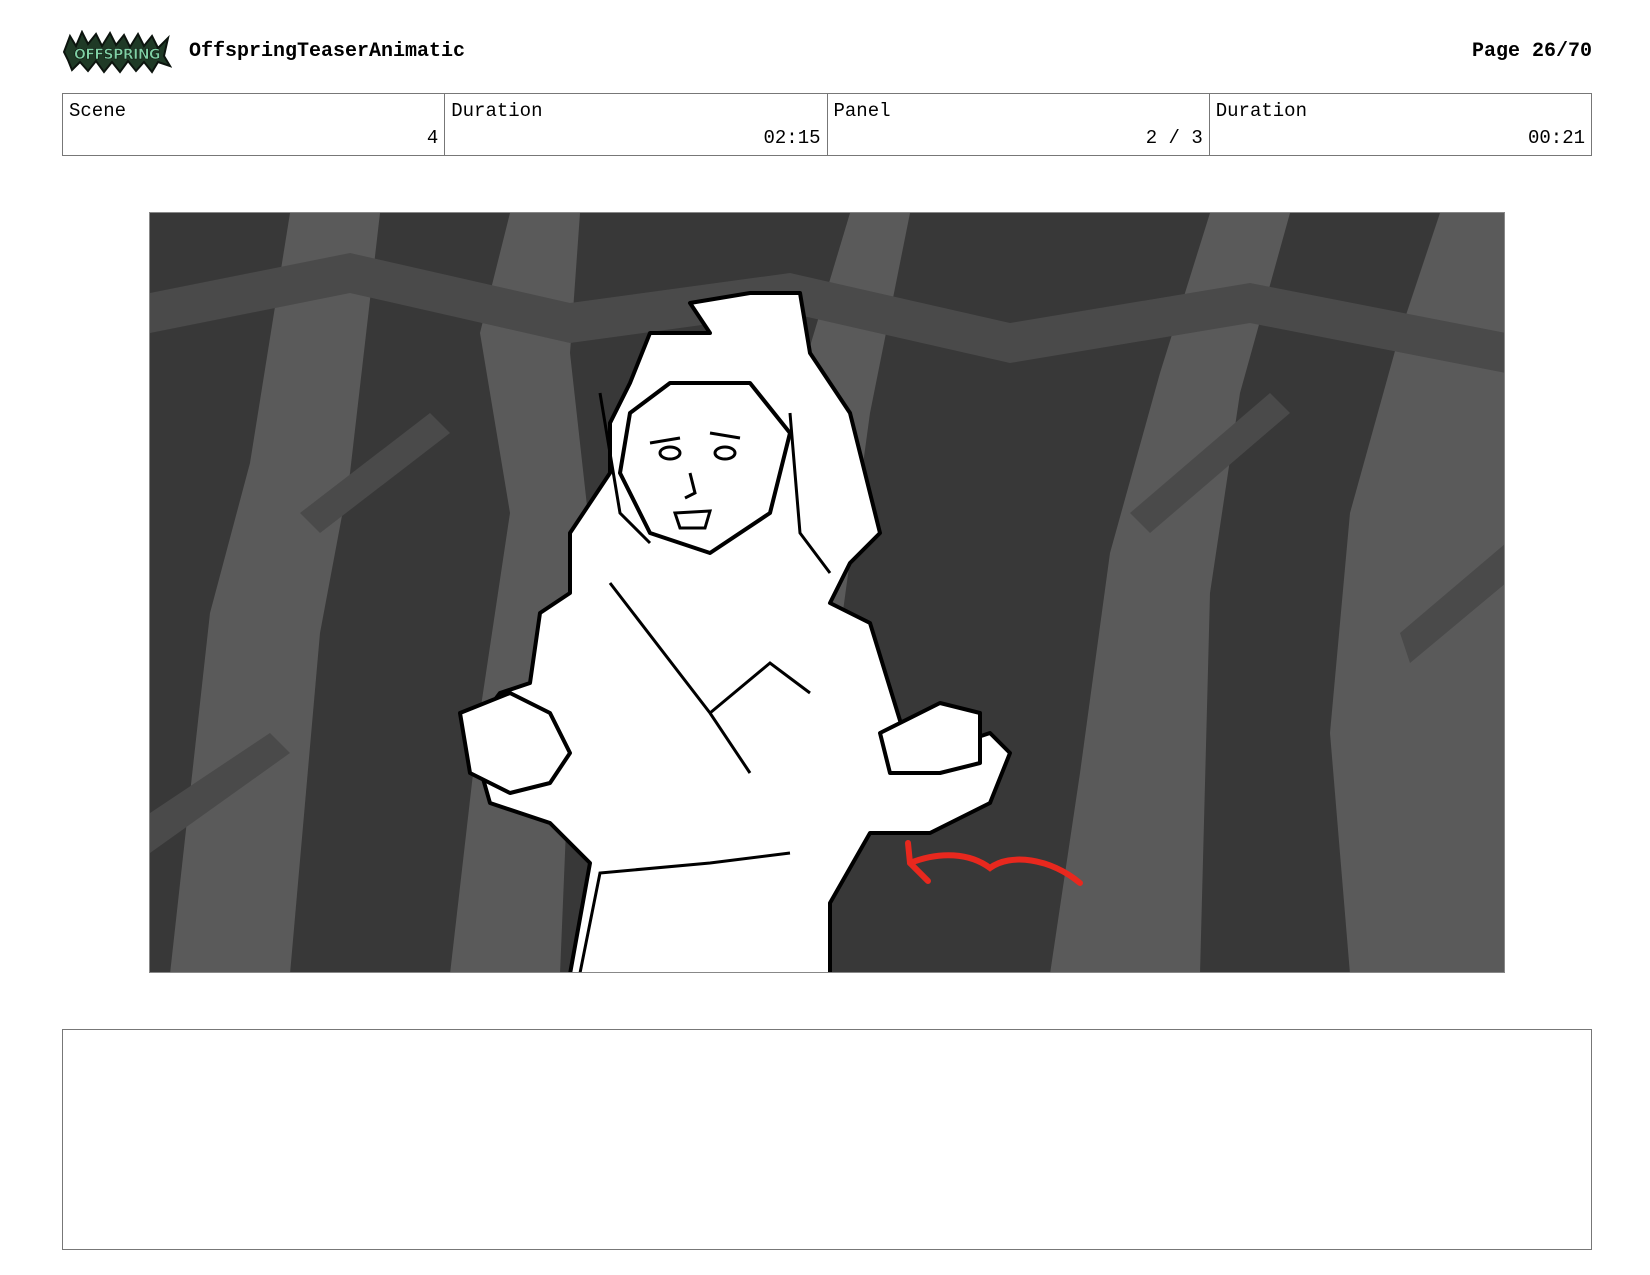  Describe the element at coordinates (1556, 138) in the screenshot. I see `panel-duration-value: 00:21` at that location.